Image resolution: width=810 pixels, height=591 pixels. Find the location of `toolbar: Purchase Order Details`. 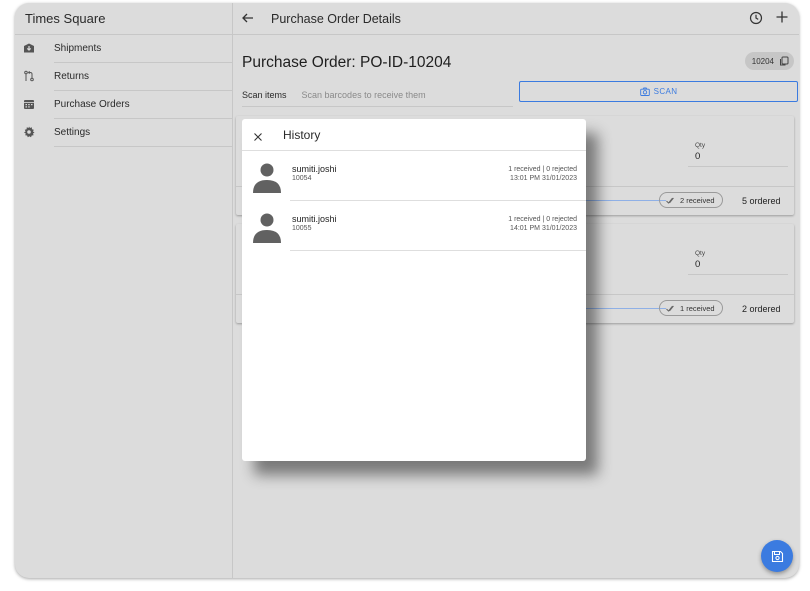

toolbar: Purchase Order Details is located at coordinates (516, 19).